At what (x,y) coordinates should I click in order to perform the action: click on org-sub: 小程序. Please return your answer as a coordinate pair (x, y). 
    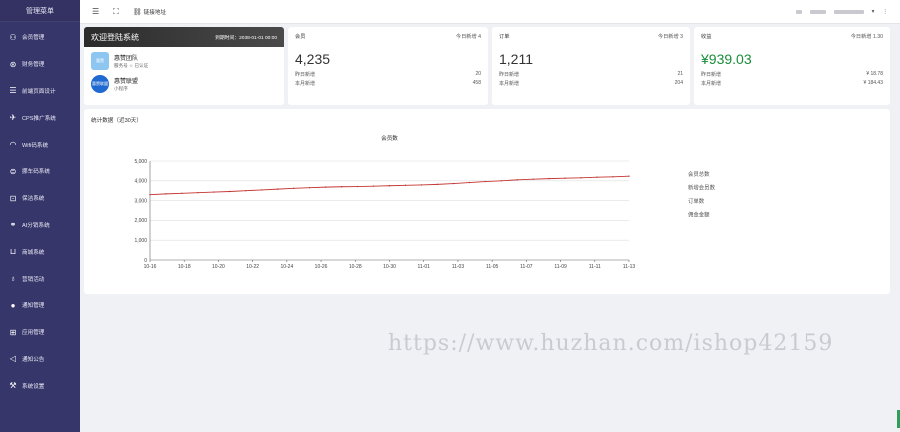
    Looking at the image, I should click on (121, 88).